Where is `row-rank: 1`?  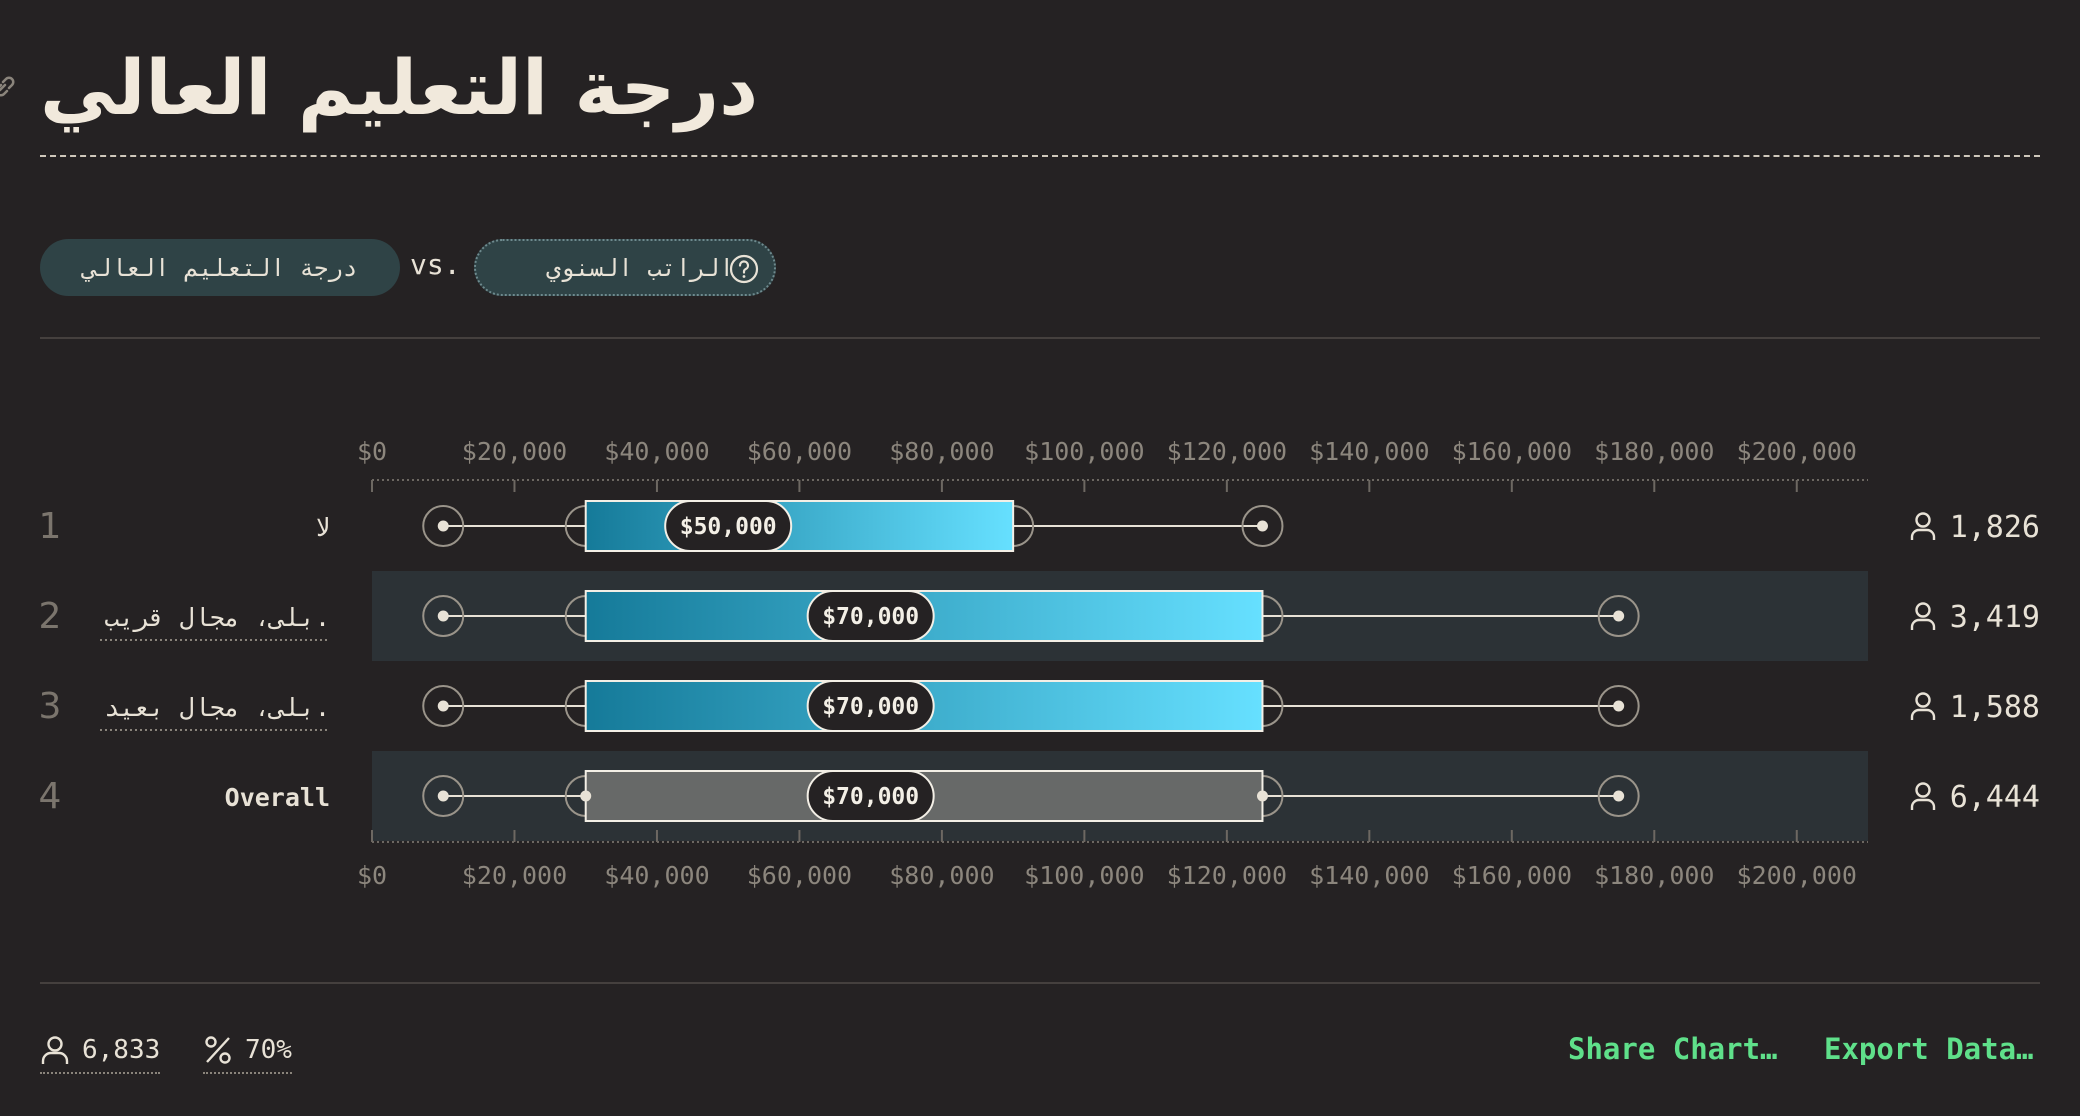
row-rank: 1 is located at coordinates (50, 526).